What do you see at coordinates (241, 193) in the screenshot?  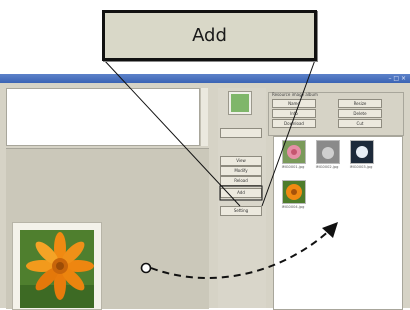 I see `add-button-highlight` at bounding box center [241, 193].